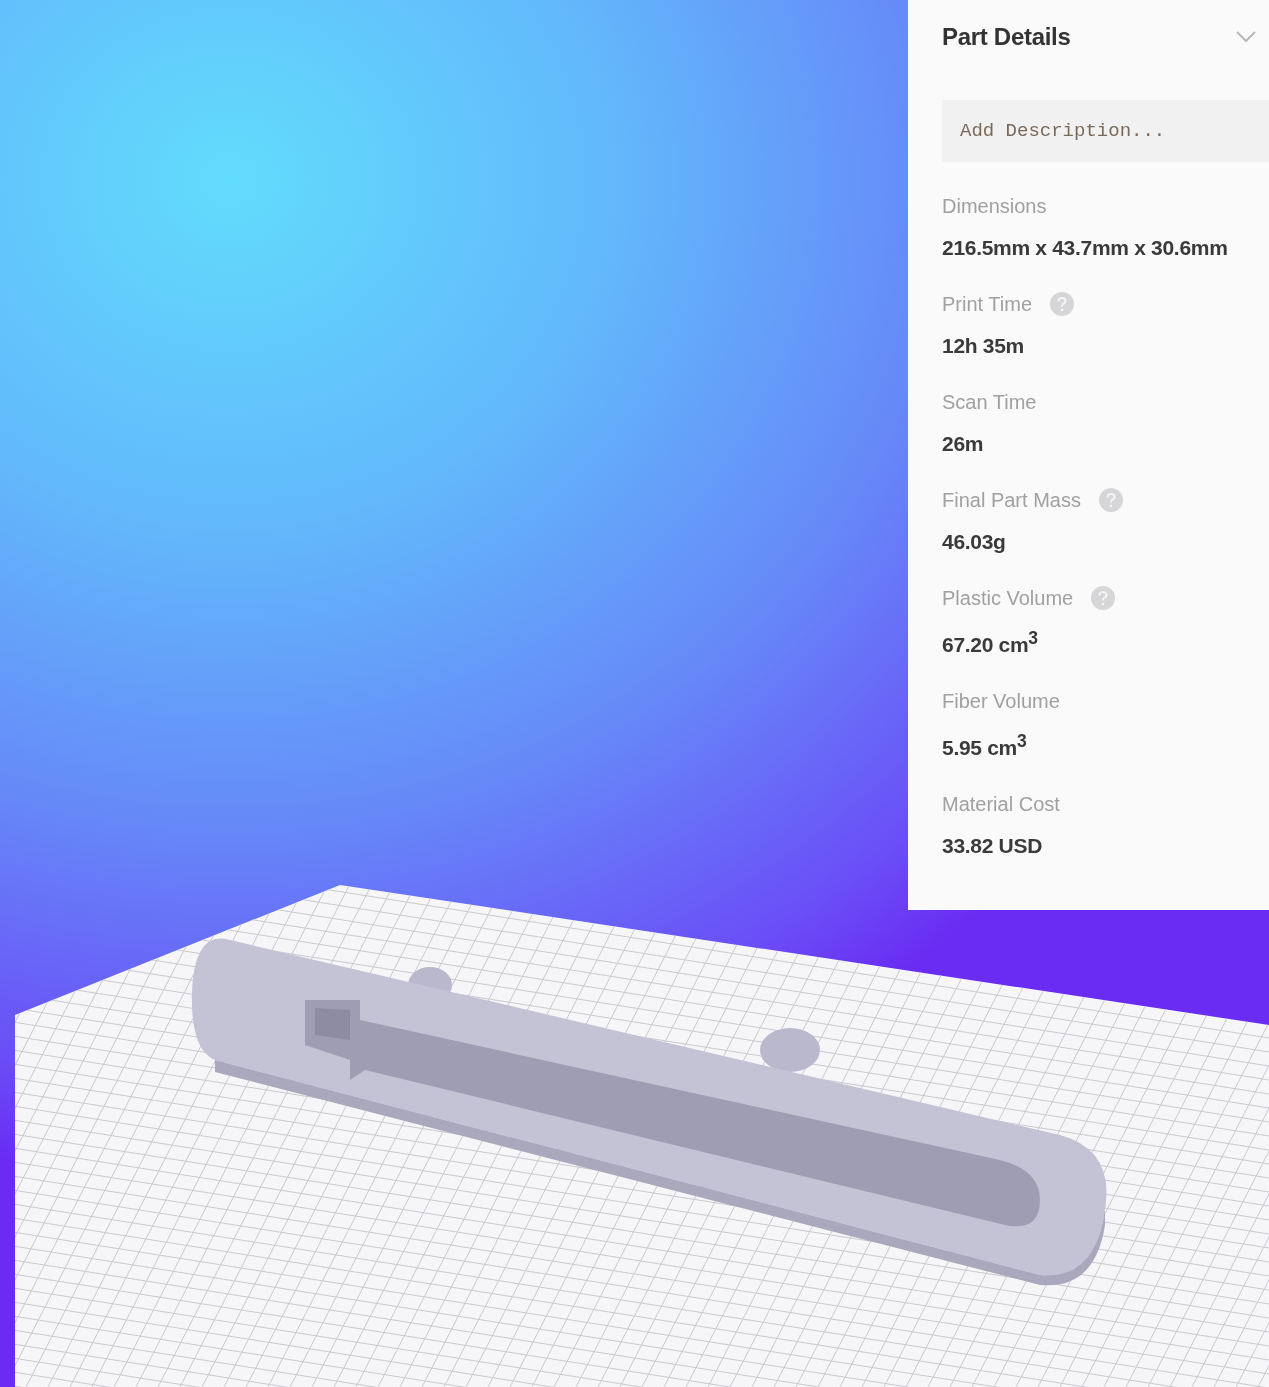  Describe the element at coordinates (985, 745) in the screenshot. I see `field-value: 5.95 cm$^{3}$` at that location.